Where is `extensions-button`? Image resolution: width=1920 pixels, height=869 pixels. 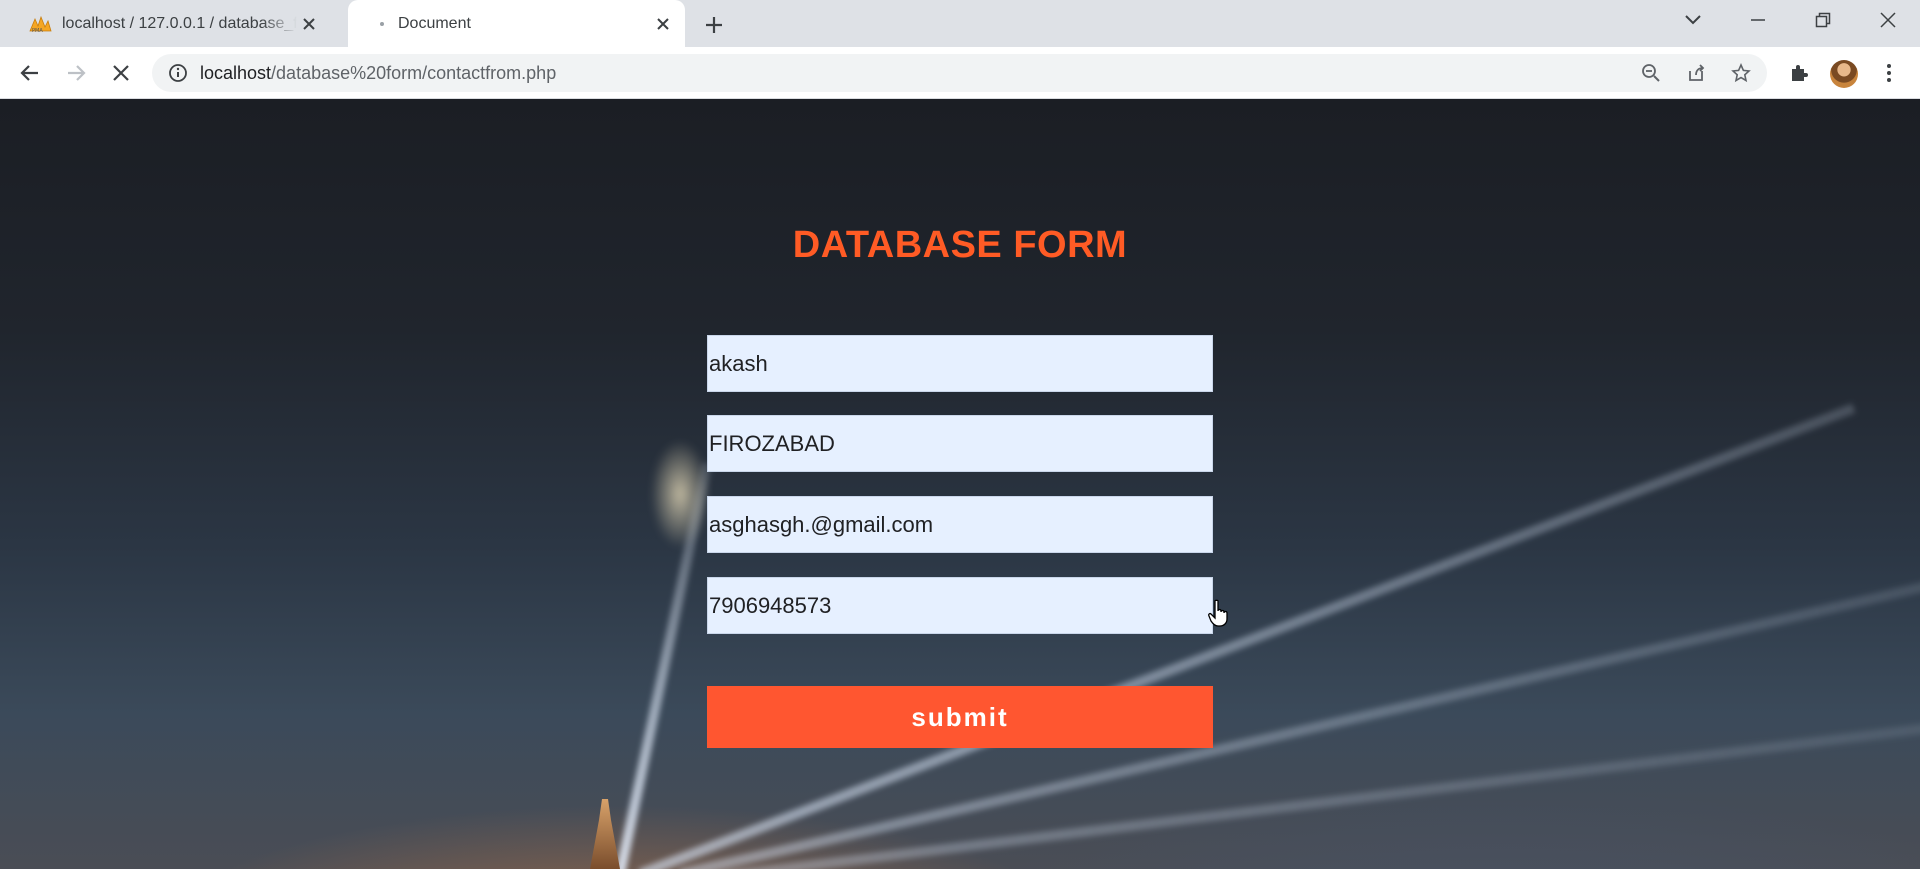 extensions-button is located at coordinates (1799, 73).